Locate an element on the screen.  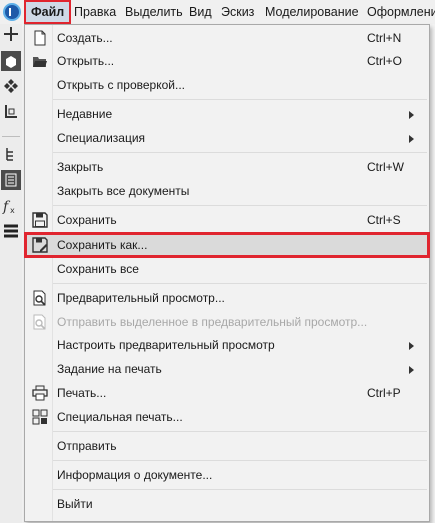
tree-icon is located at coordinates (11, 154).